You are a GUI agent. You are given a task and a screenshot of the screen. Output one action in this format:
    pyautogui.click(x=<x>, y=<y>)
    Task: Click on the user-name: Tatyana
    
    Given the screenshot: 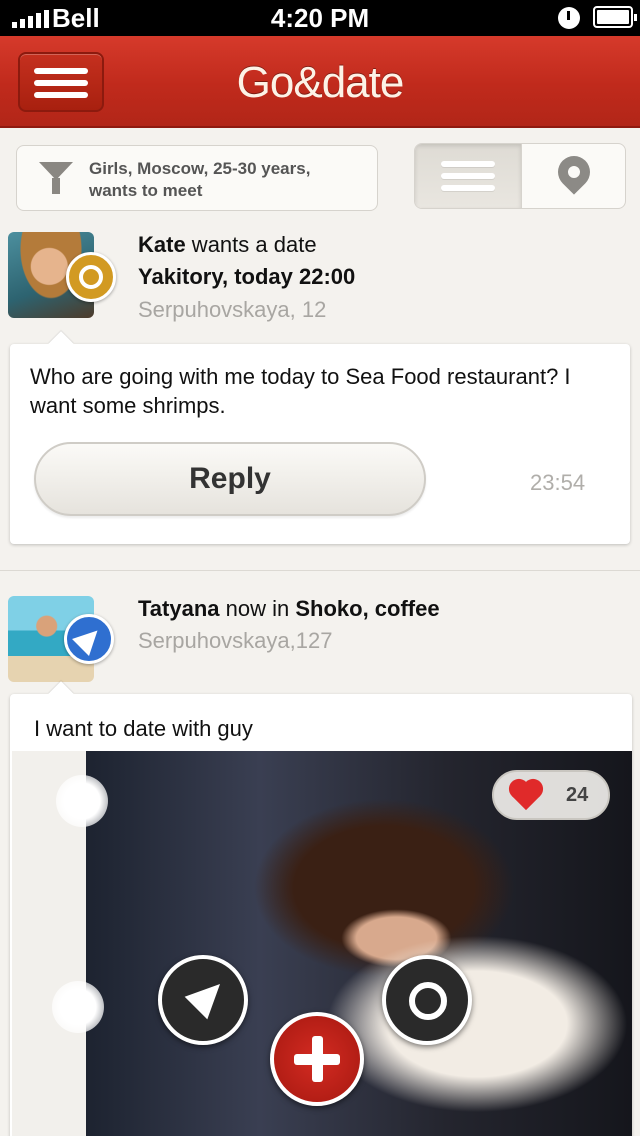 What is the action you would take?
    pyautogui.click(x=179, y=608)
    